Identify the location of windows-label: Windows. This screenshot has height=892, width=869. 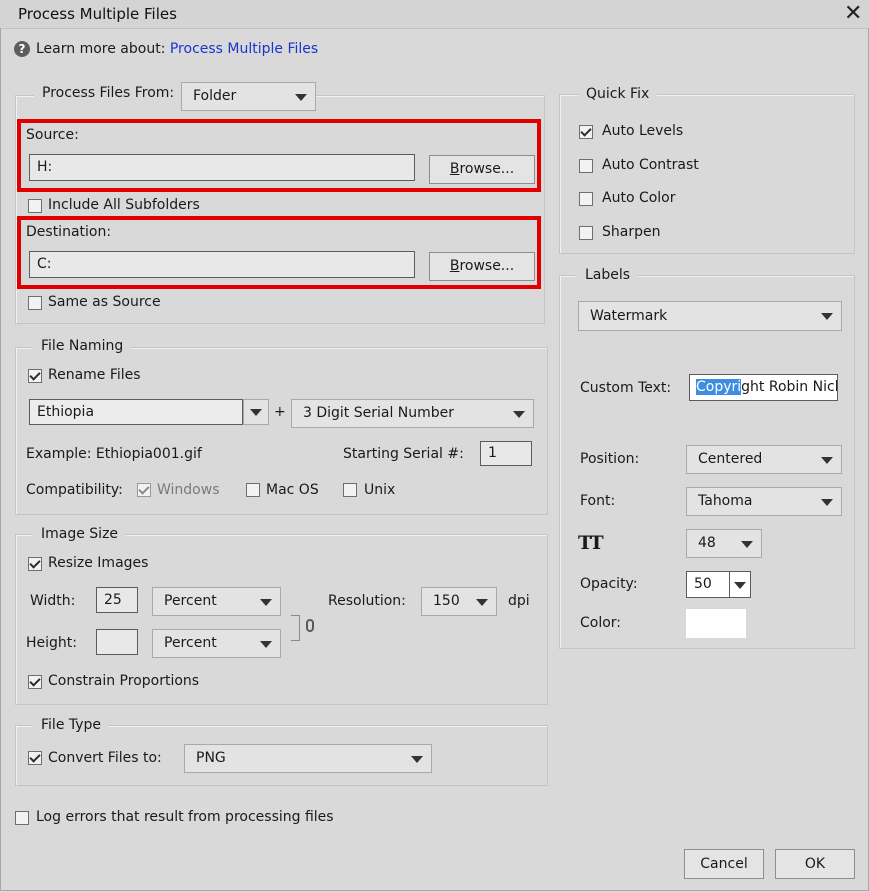
(188, 490).